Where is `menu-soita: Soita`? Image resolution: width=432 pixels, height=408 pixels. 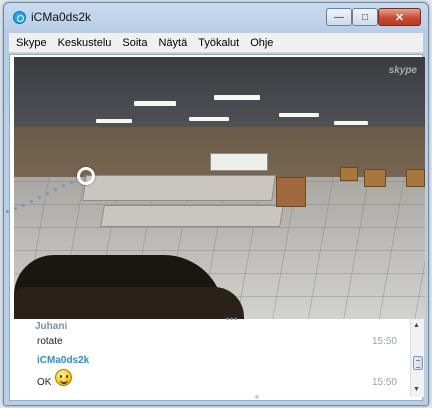
menu-soita: Soita is located at coordinates (134, 43).